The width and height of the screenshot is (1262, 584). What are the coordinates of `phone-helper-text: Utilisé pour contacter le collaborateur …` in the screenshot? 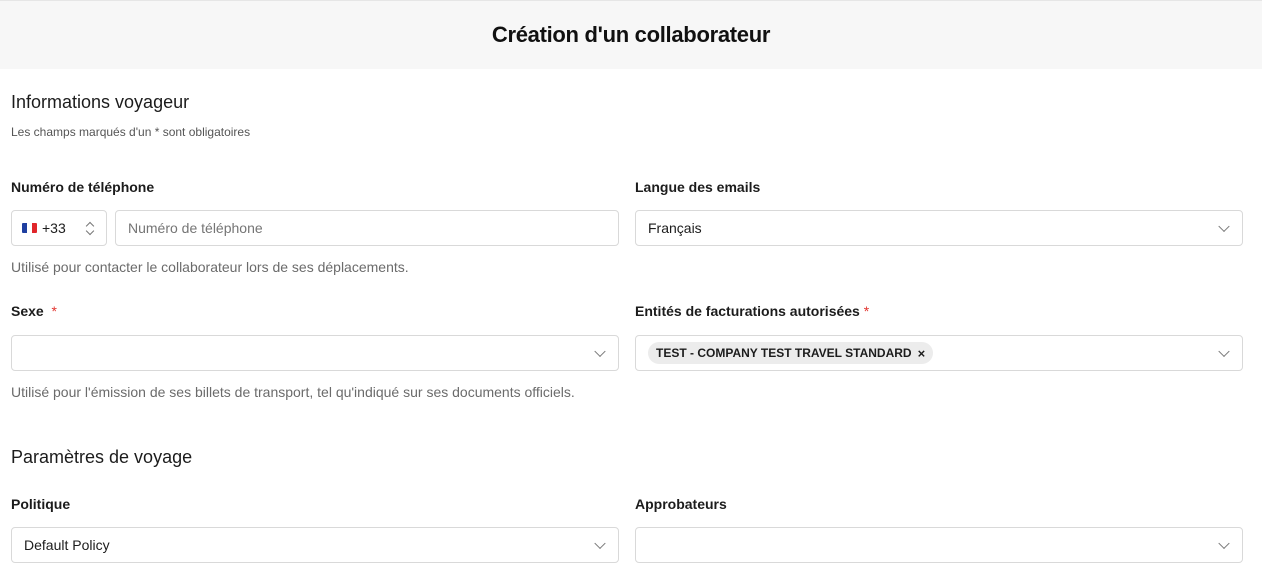 It's located at (210, 267).